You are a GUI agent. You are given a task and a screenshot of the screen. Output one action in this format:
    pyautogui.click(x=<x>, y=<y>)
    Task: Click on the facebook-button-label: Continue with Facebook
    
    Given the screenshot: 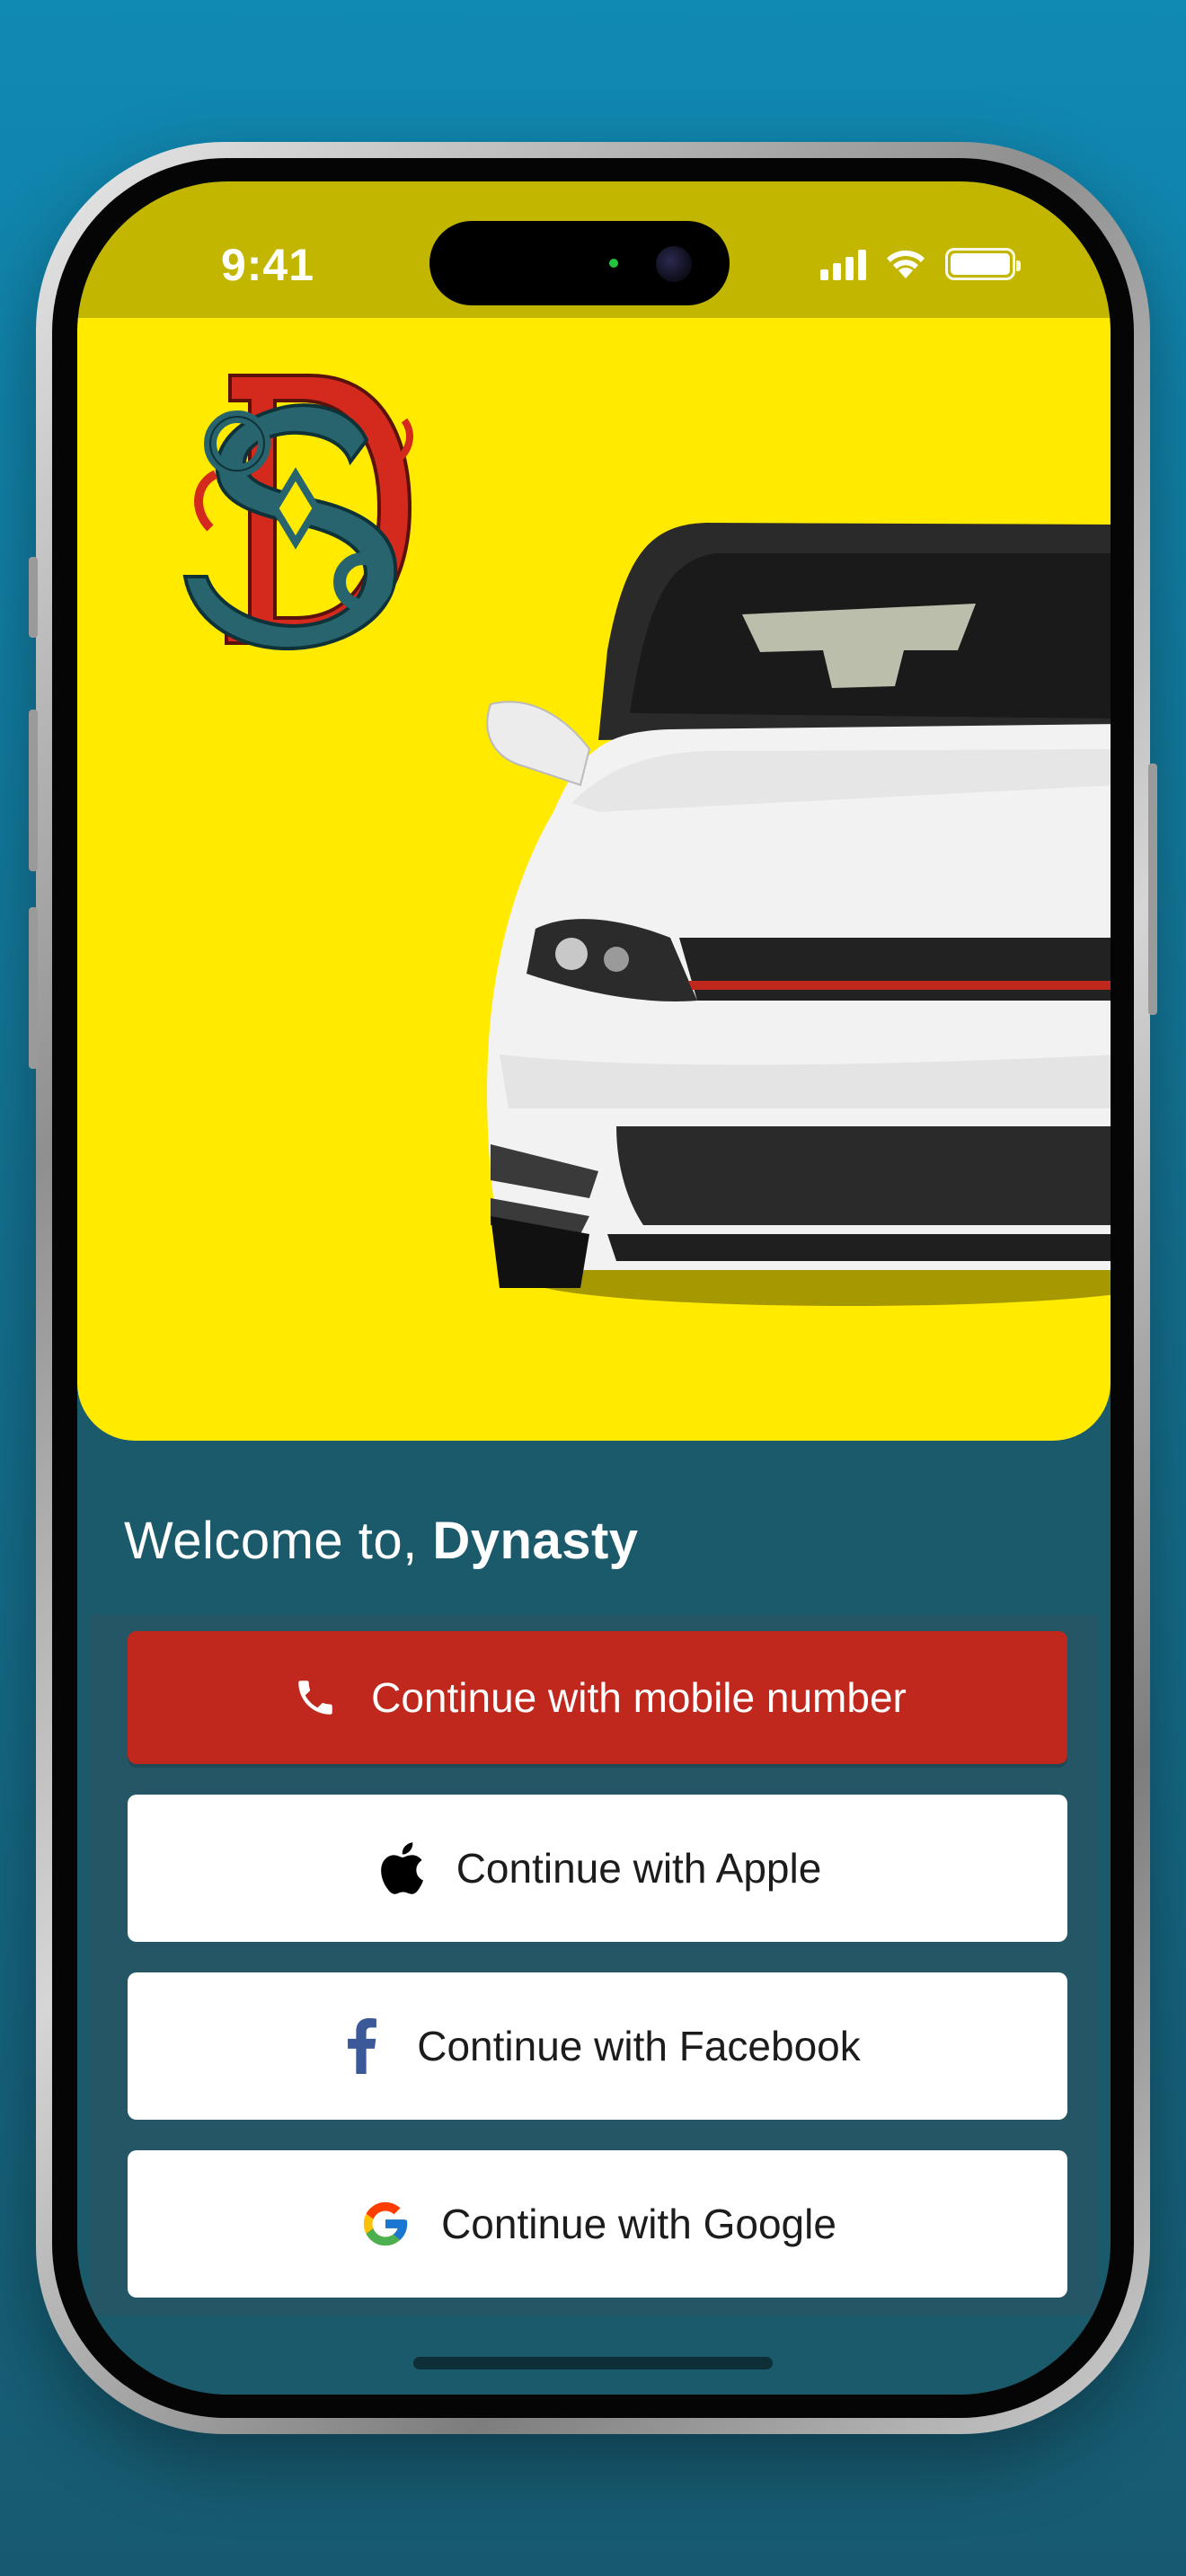 What is the action you would take?
    pyautogui.click(x=639, y=2046)
    